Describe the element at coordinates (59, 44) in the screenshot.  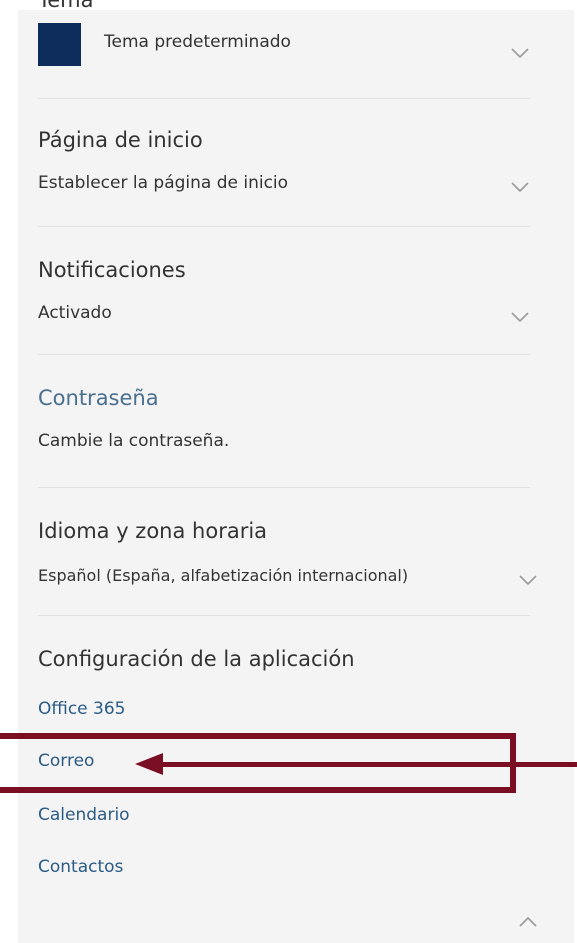
I see `theme-color-swatch` at that location.